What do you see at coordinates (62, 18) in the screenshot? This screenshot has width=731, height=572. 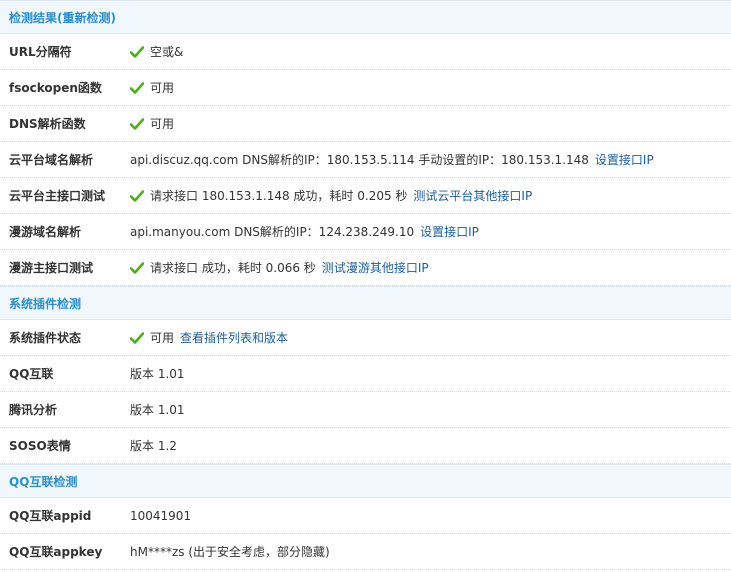 I see `section-title-results: 检测结果(重新检测)` at bounding box center [62, 18].